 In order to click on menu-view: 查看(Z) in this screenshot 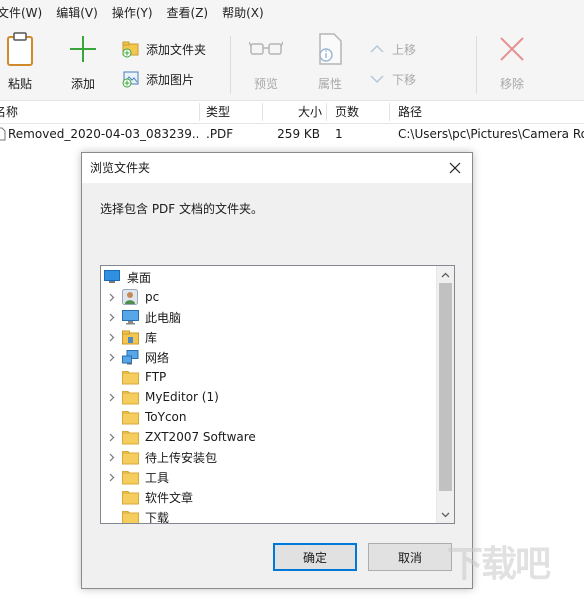, I will do `click(188, 12)`.